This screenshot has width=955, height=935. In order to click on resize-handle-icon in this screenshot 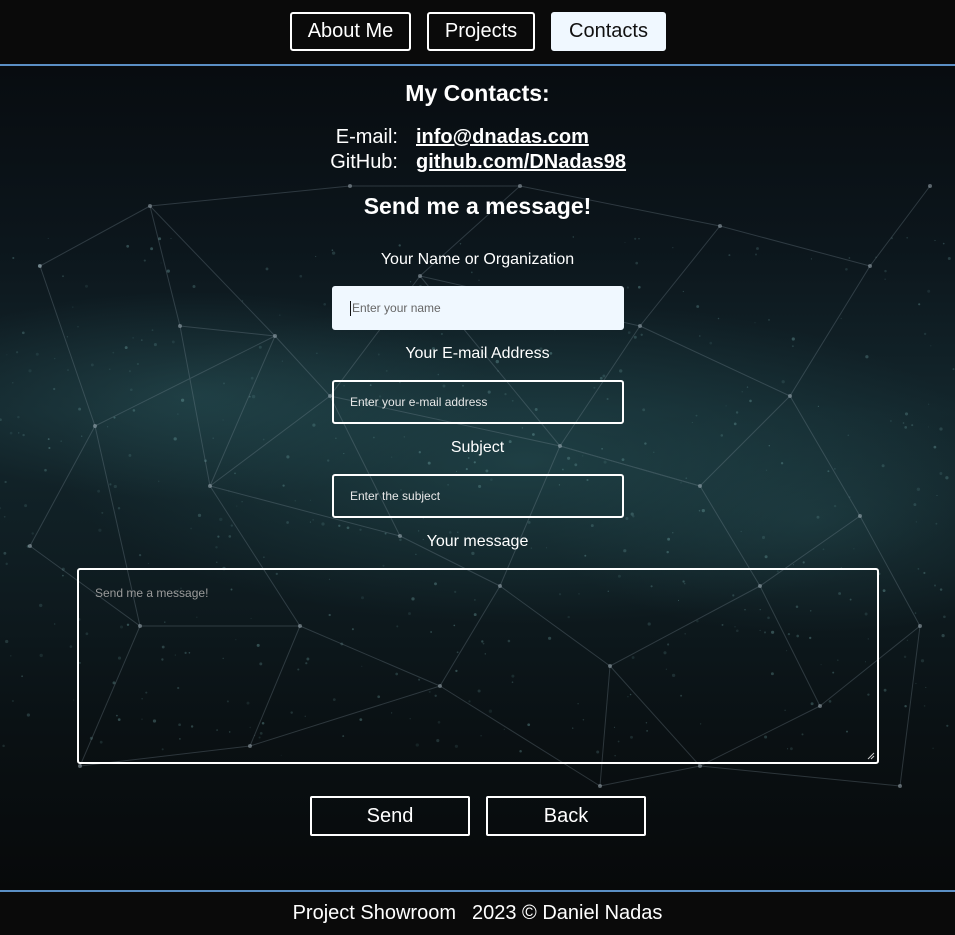, I will do `click(871, 756)`.